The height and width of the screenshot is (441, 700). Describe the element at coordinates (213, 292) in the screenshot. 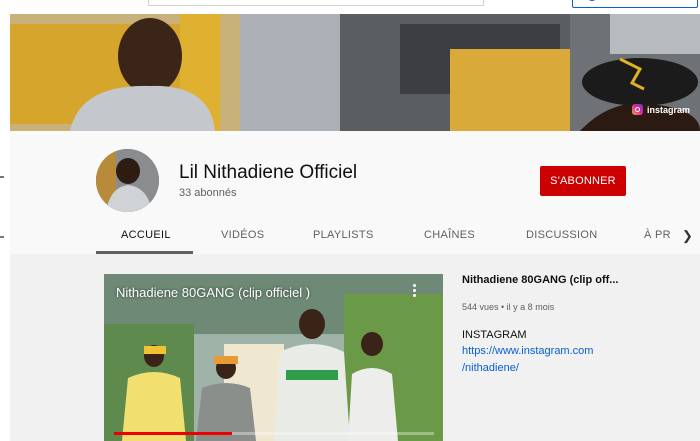

I see `video-player-title: Nithadiene 80GANG (clip officiel )` at that location.